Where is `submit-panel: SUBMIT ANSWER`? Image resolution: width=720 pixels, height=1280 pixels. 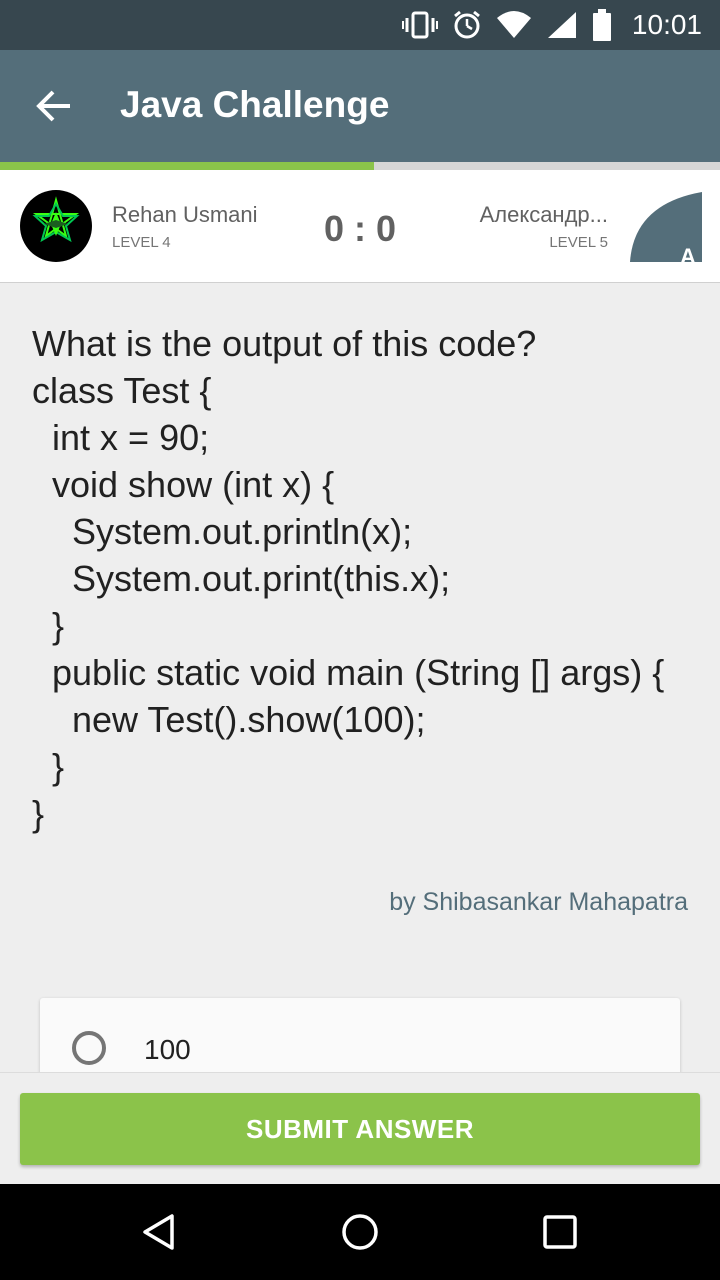
submit-panel: SUBMIT ANSWER is located at coordinates (360, 1128).